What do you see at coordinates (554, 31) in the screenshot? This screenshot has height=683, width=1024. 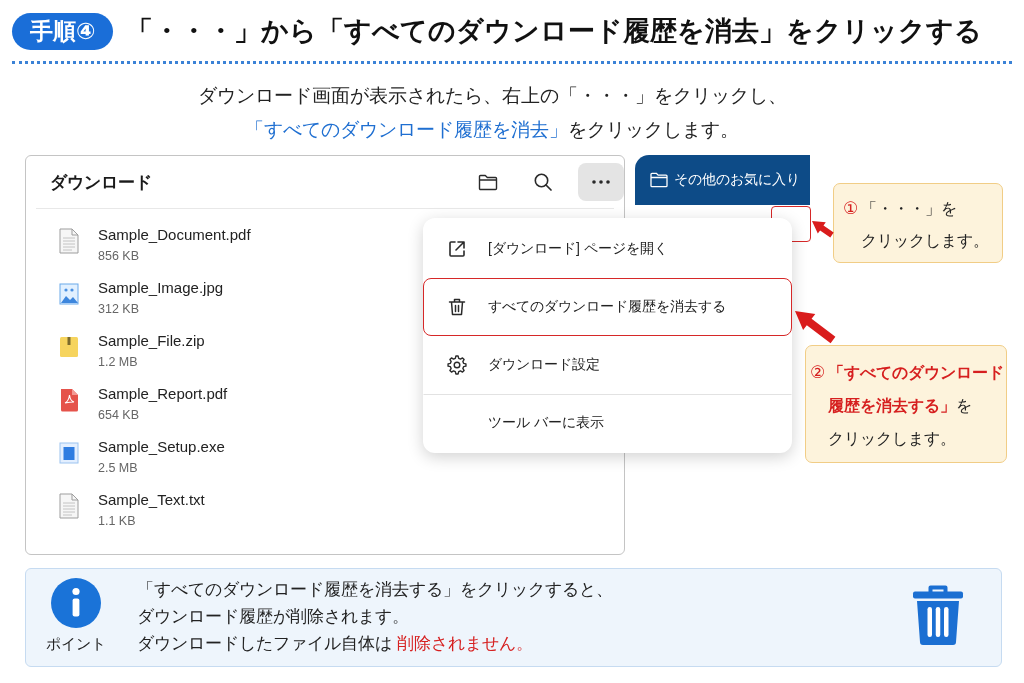 I see `step-title: 「・・・」から「すべてのダウンロード履歴を消去」をクリックする` at bounding box center [554, 31].